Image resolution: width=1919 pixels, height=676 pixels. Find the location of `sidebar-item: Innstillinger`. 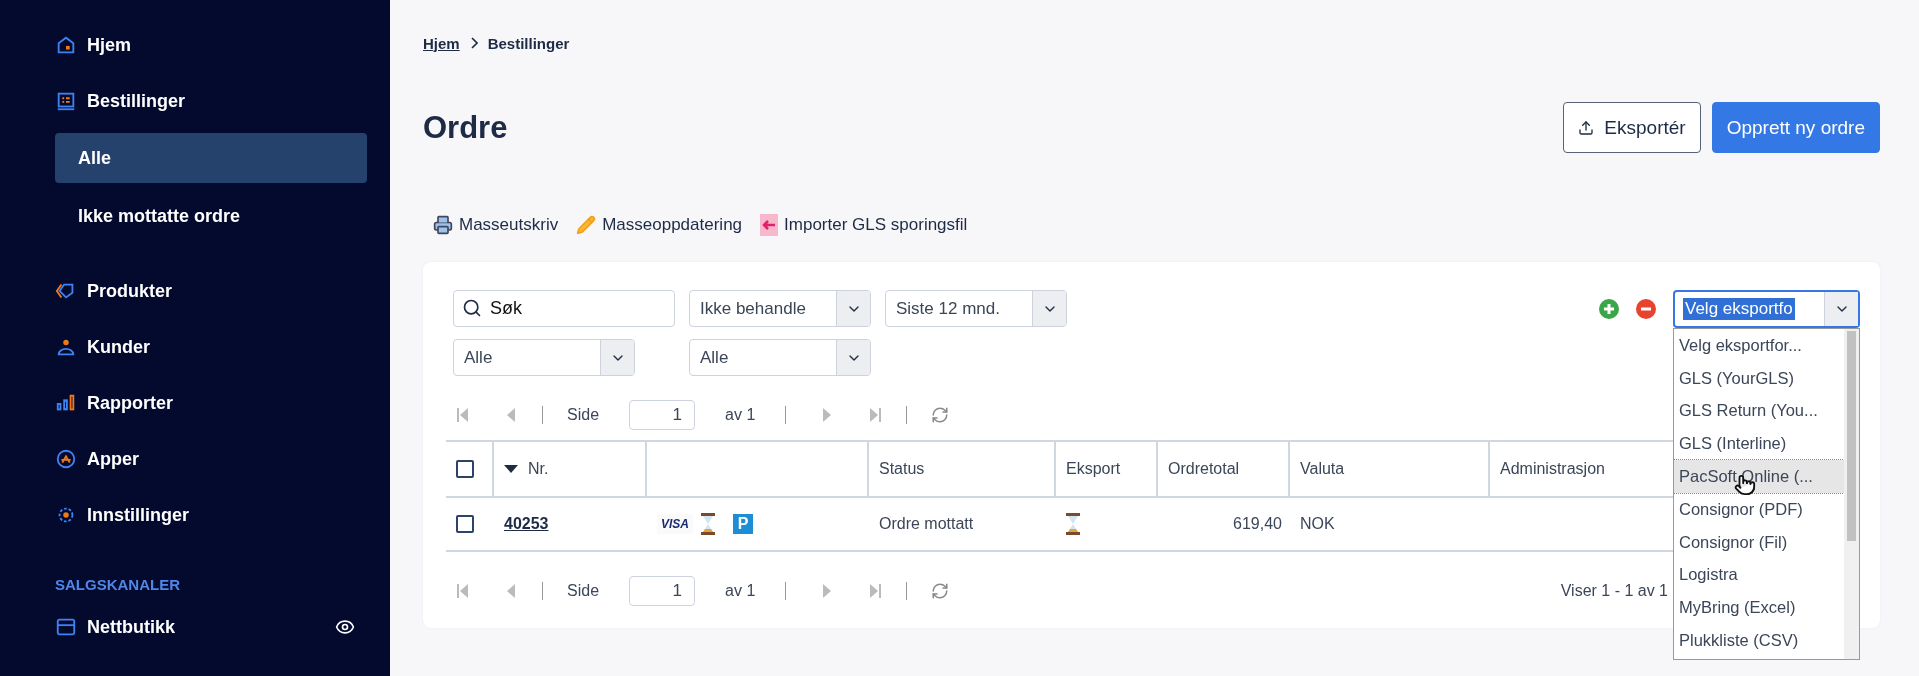

sidebar-item: Innstillinger is located at coordinates (222, 515).